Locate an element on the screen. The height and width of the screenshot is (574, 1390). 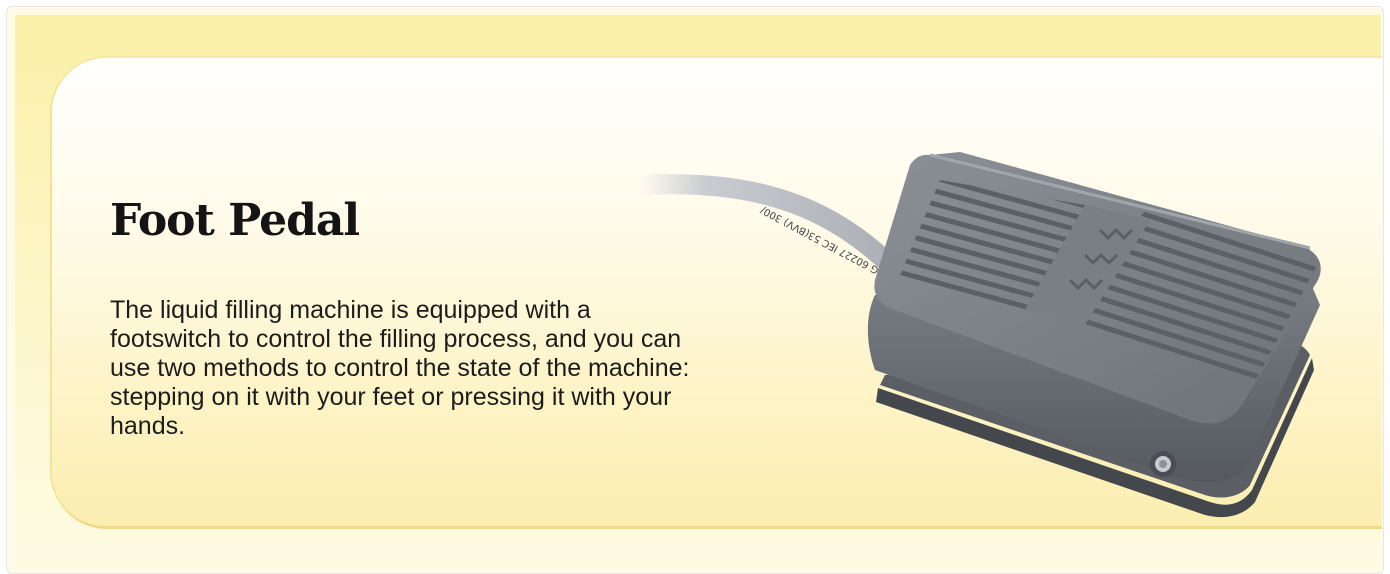
section-title: Foot Pedal is located at coordinates (235, 220).